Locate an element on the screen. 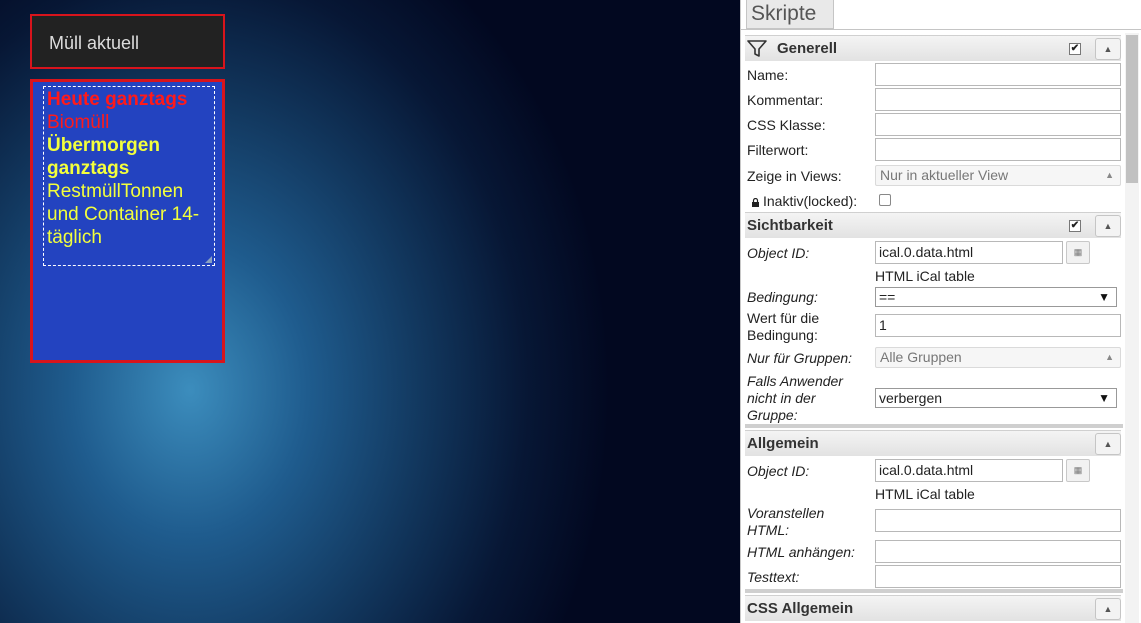 This screenshot has height=623, width=1141. allg-object-id-hint: HTML iCal table is located at coordinates (925, 494).